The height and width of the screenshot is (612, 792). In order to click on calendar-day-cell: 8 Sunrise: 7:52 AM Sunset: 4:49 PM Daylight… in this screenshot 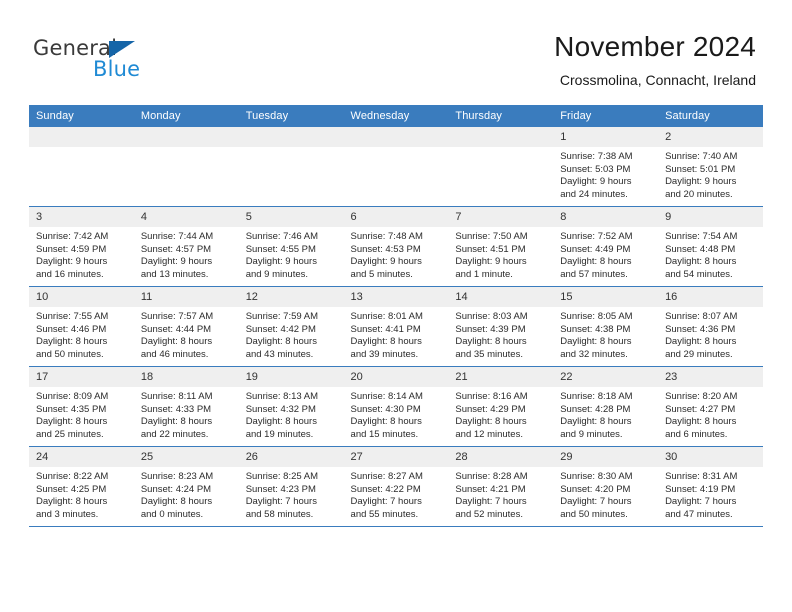, I will do `click(606, 246)`.